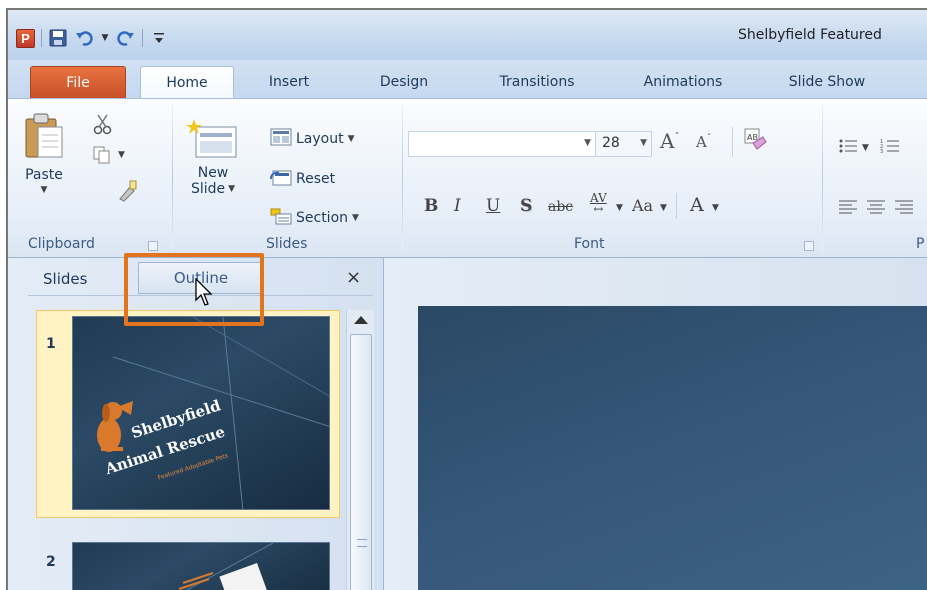 This screenshot has width=927, height=590. Describe the element at coordinates (643, 143) in the screenshot. I see `font-size-dropdown-icon: ▼` at that location.